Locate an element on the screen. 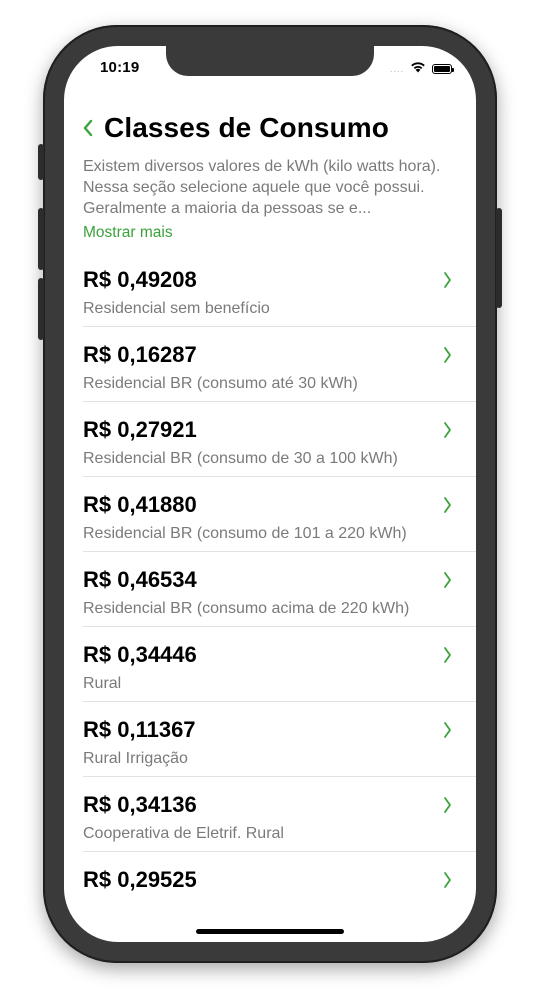 This screenshot has width=540, height=1004. item-price: R$ 0,34446 is located at coordinates (140, 654).